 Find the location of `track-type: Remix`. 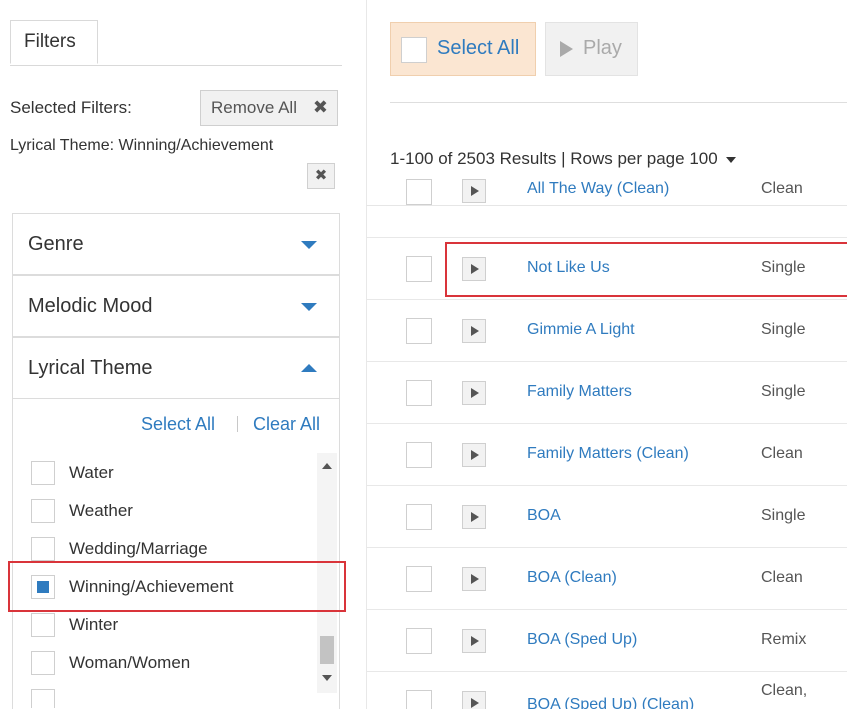

track-type: Remix is located at coordinates (784, 639).